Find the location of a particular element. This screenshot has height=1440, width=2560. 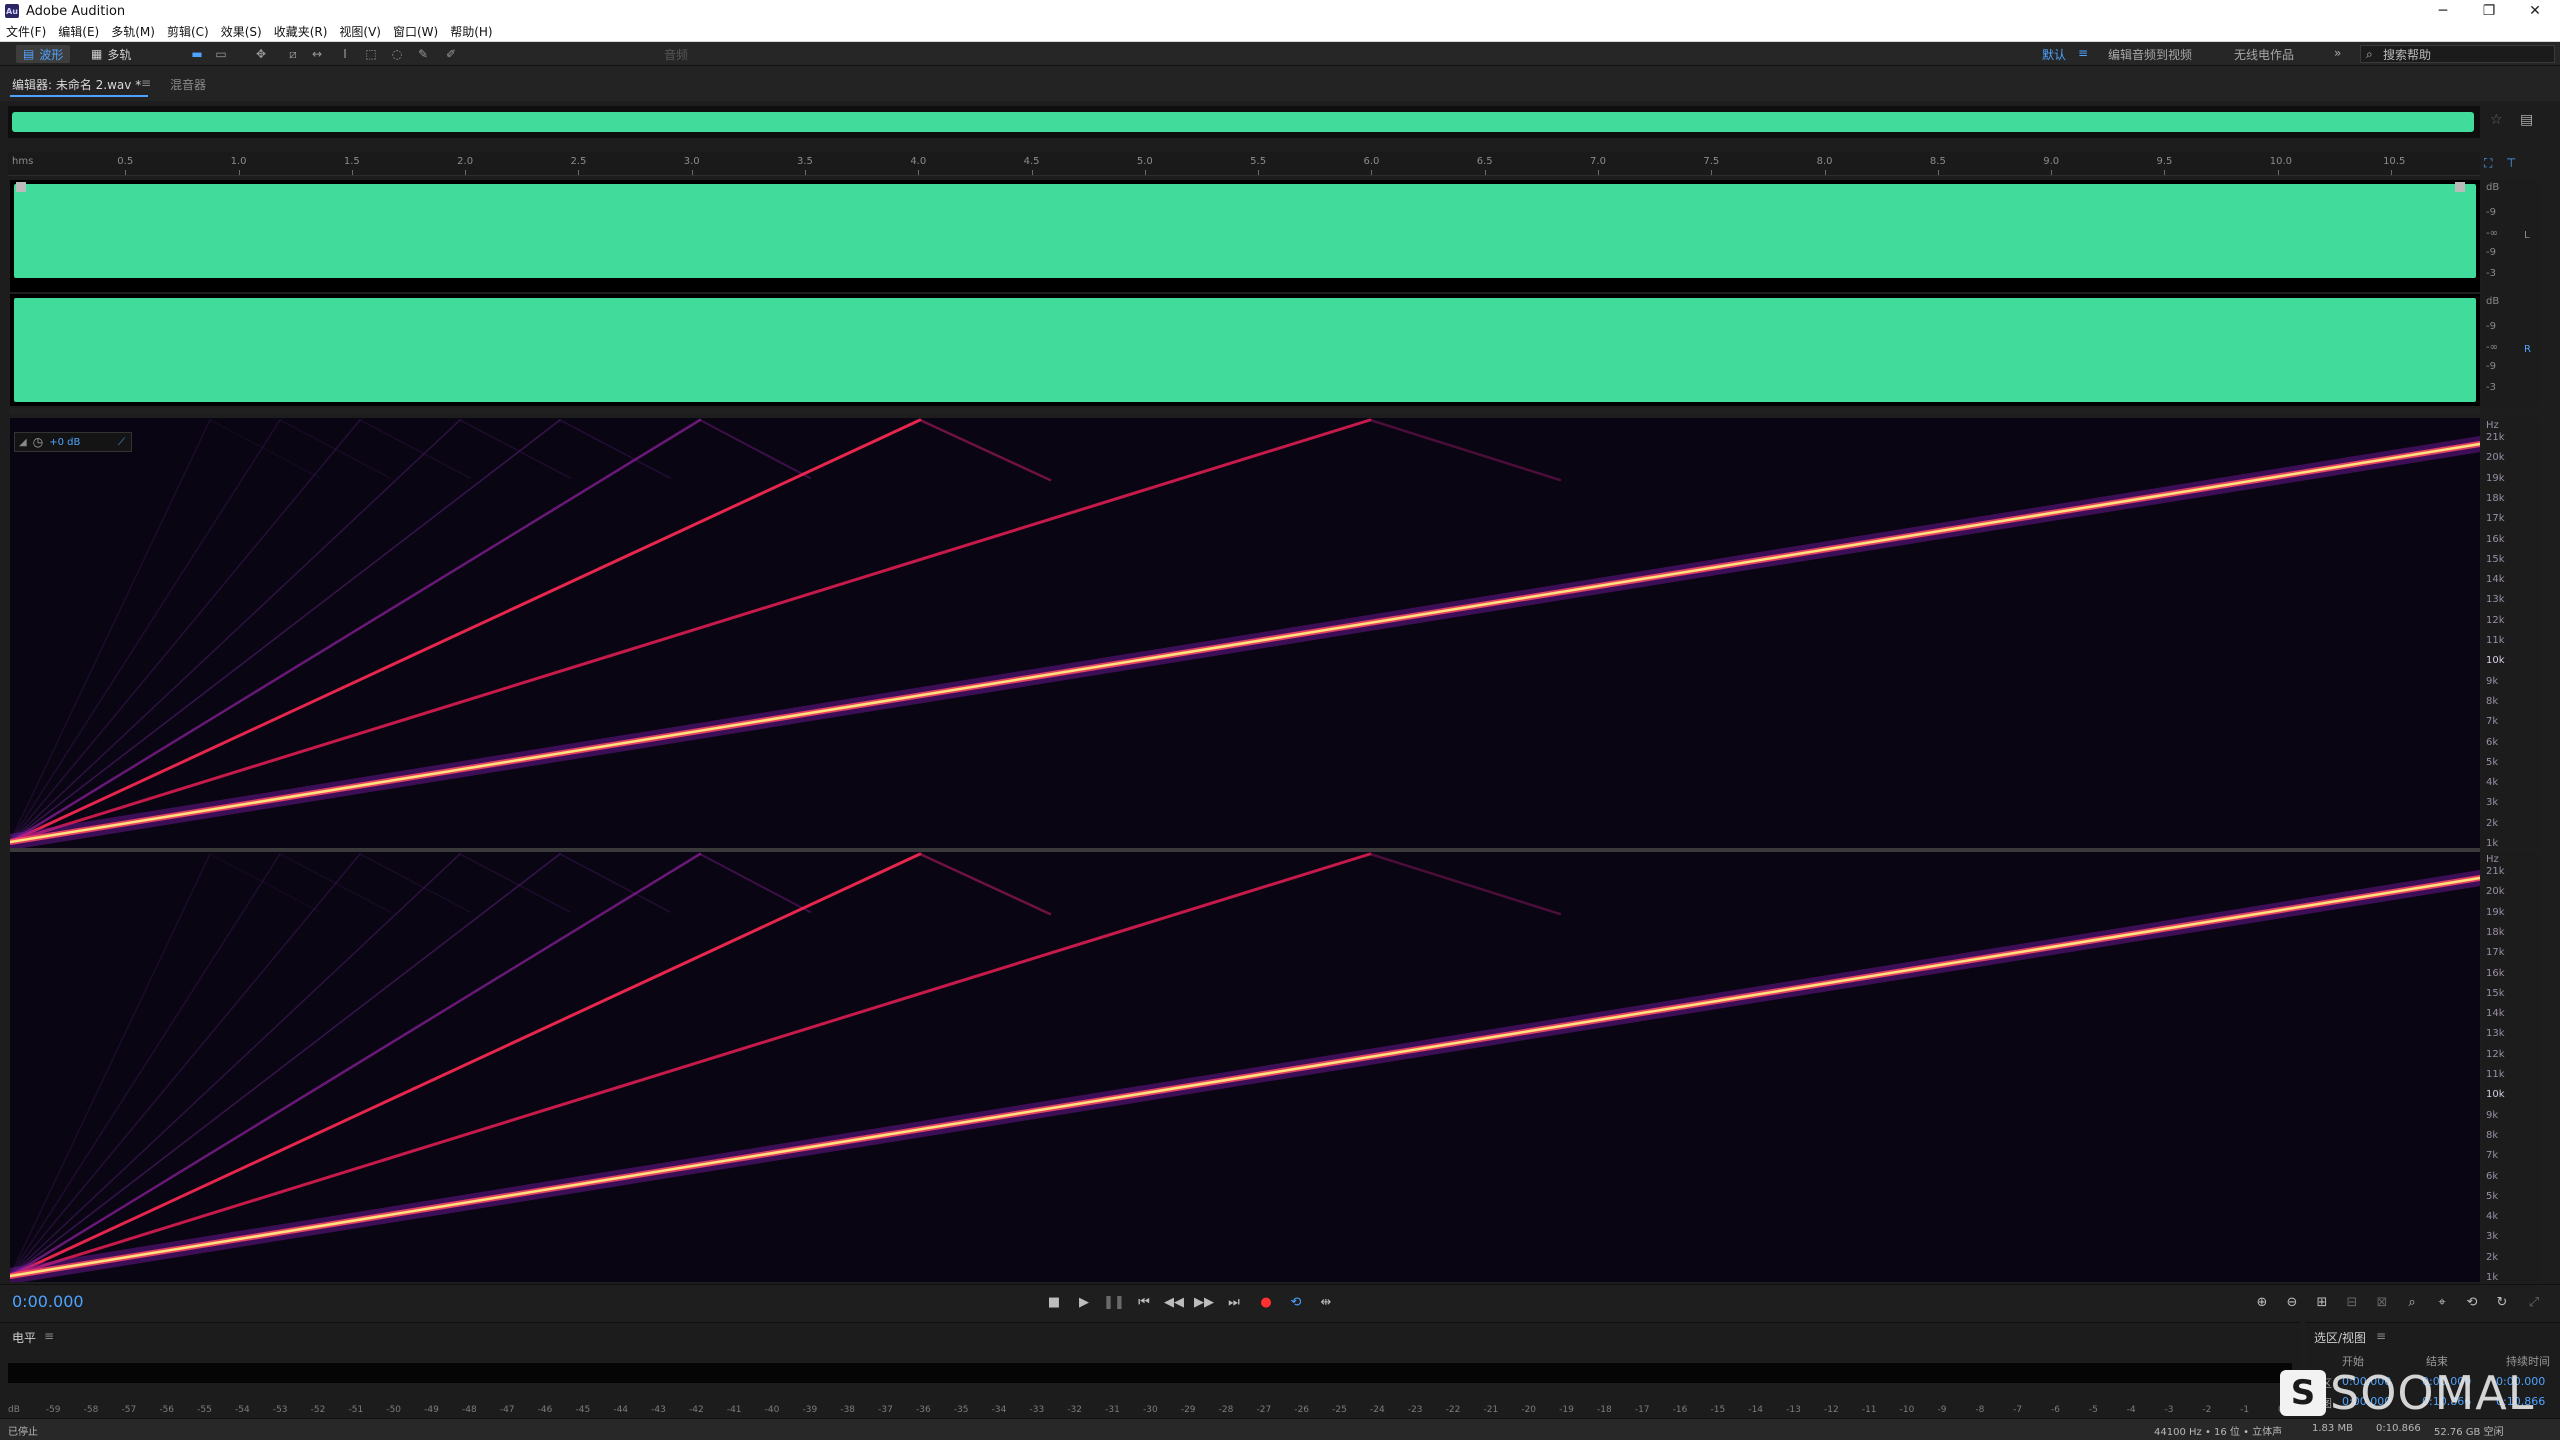

skip-selection-button: ⇹ is located at coordinates (1326, 1302).